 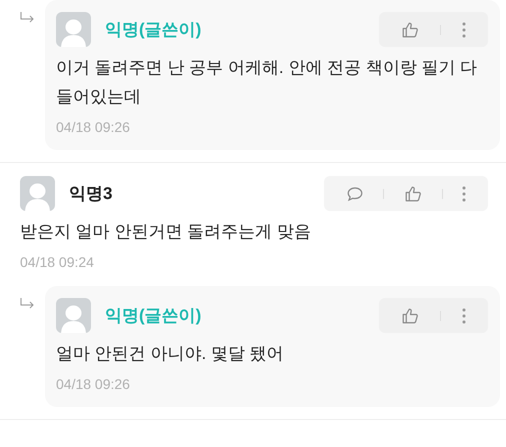 What do you see at coordinates (57, 262) in the screenshot?
I see `timestamp: 04/18 09:24` at bounding box center [57, 262].